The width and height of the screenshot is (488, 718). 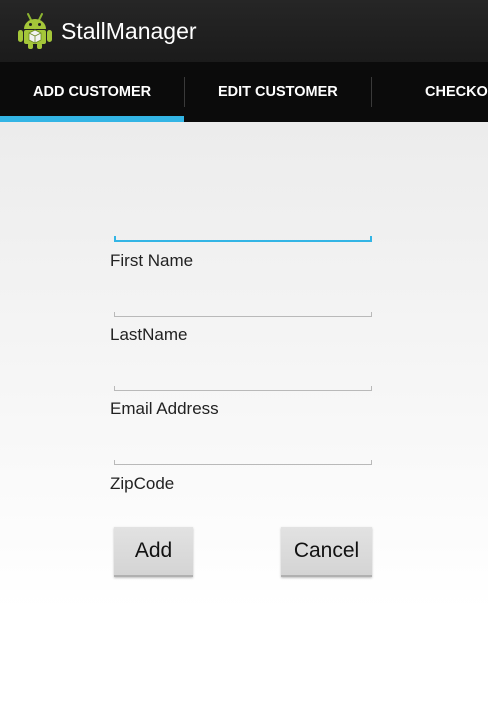 I want to click on tab-add-customer: ADD CUSTOMER, so click(x=92, y=92).